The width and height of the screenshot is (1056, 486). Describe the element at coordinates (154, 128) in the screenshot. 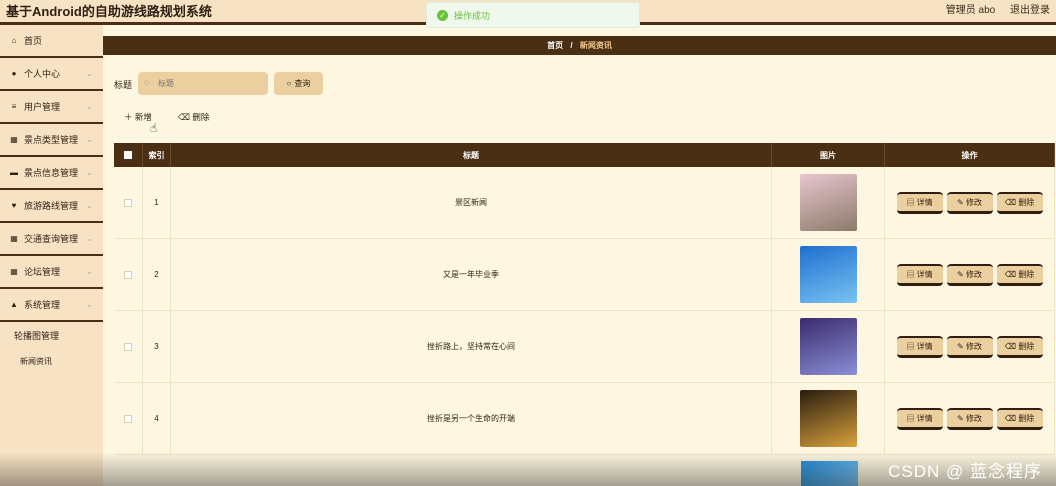

I see `mouse-cursor-icon: ☝` at that location.